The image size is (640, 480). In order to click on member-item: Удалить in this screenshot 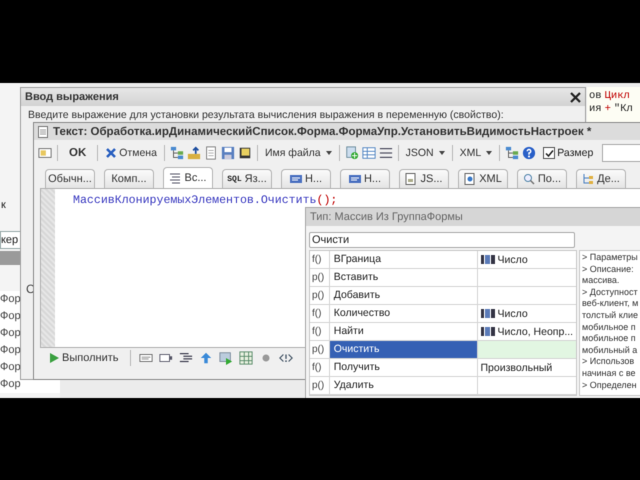, I will do `click(404, 385)`.